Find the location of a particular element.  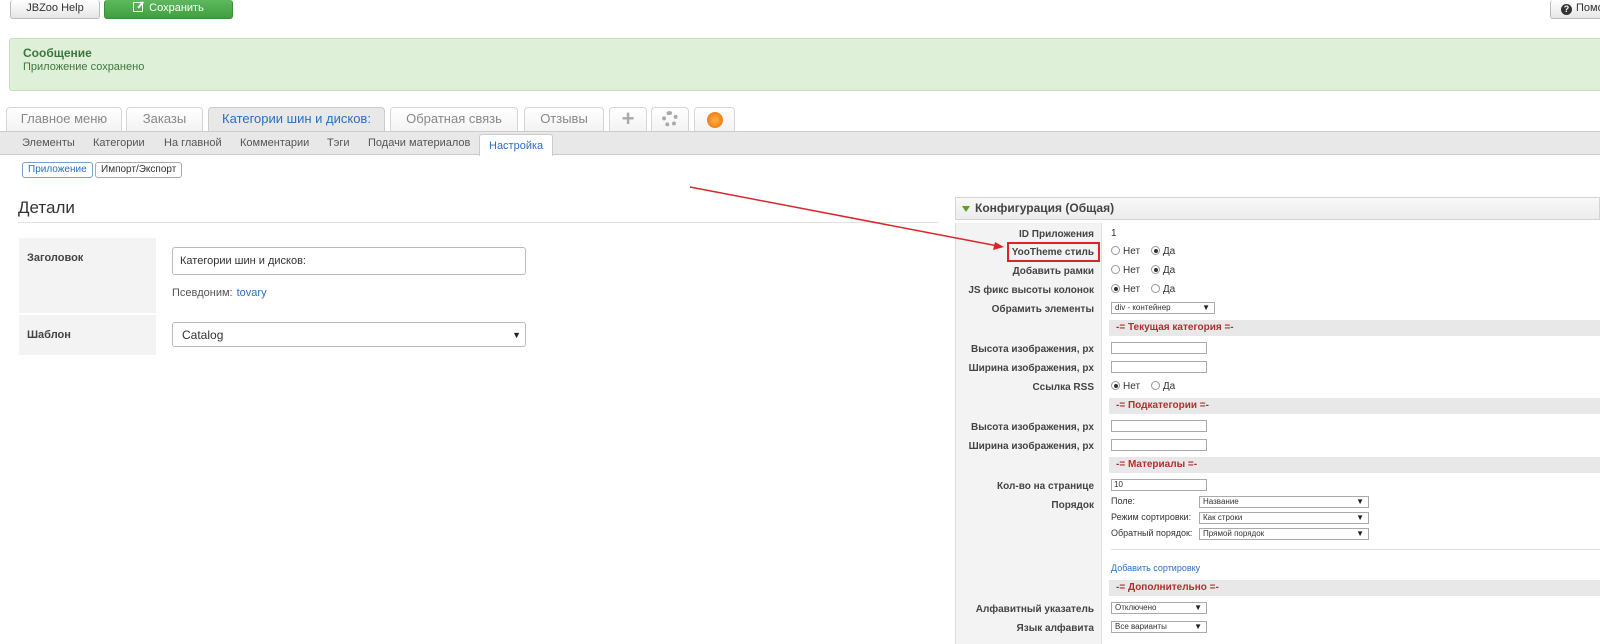

wrap-select: div - контейнер ▼ is located at coordinates (1163, 308).